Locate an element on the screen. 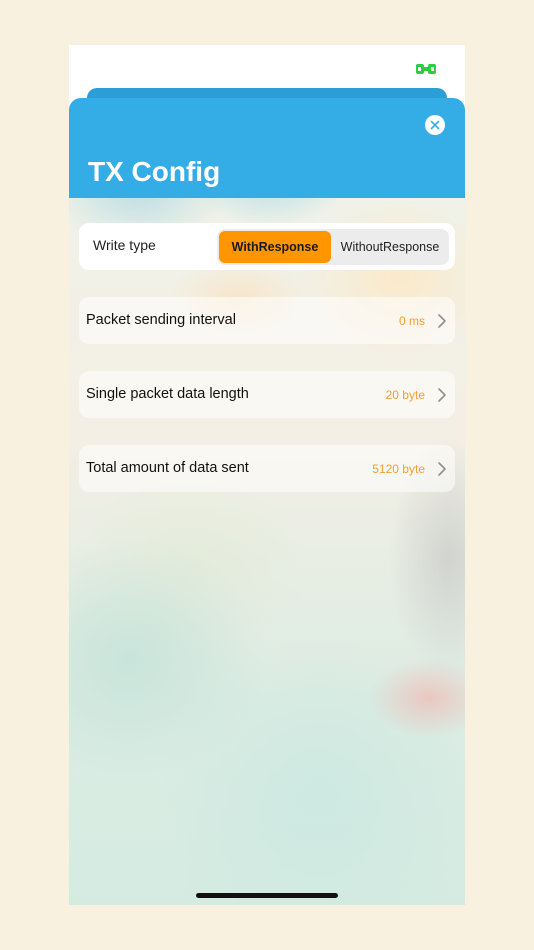 Image resolution: width=534 pixels, height=950 pixels. status-bar is located at coordinates (267, 67).